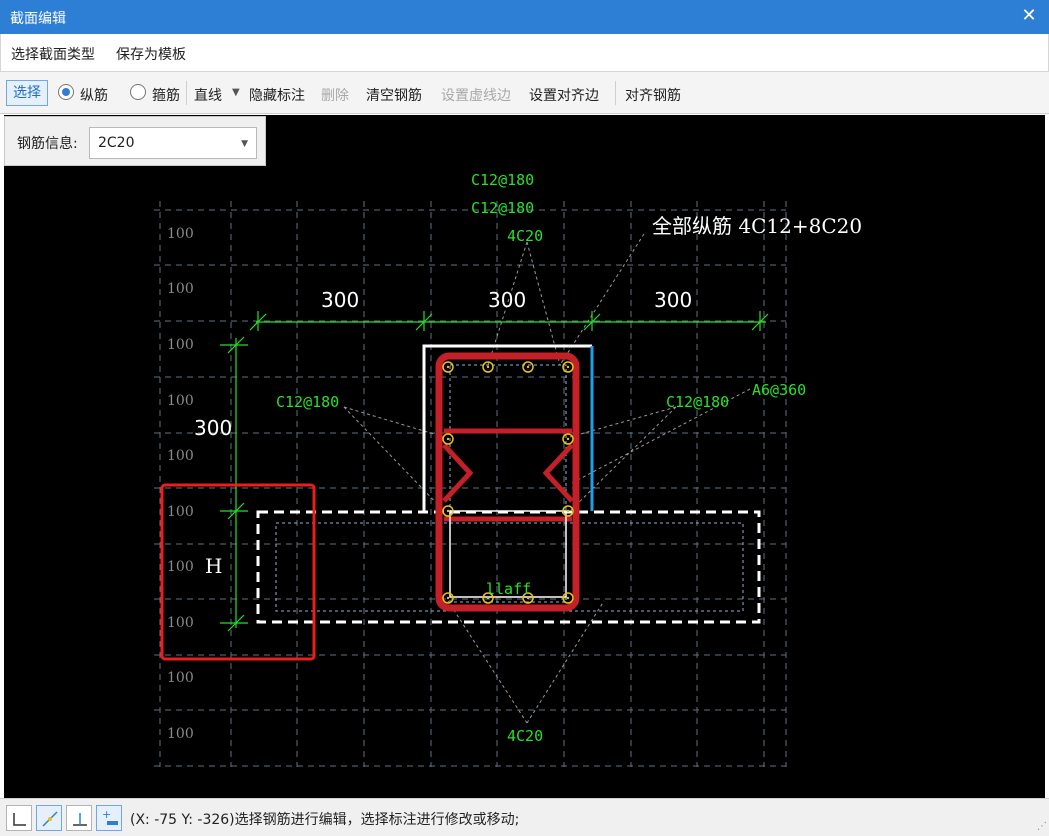 The height and width of the screenshot is (836, 1049). What do you see at coordinates (757, 226) in the screenshot?
I see `annotation-summary: 全部纵筋 4C12+8C20` at bounding box center [757, 226].